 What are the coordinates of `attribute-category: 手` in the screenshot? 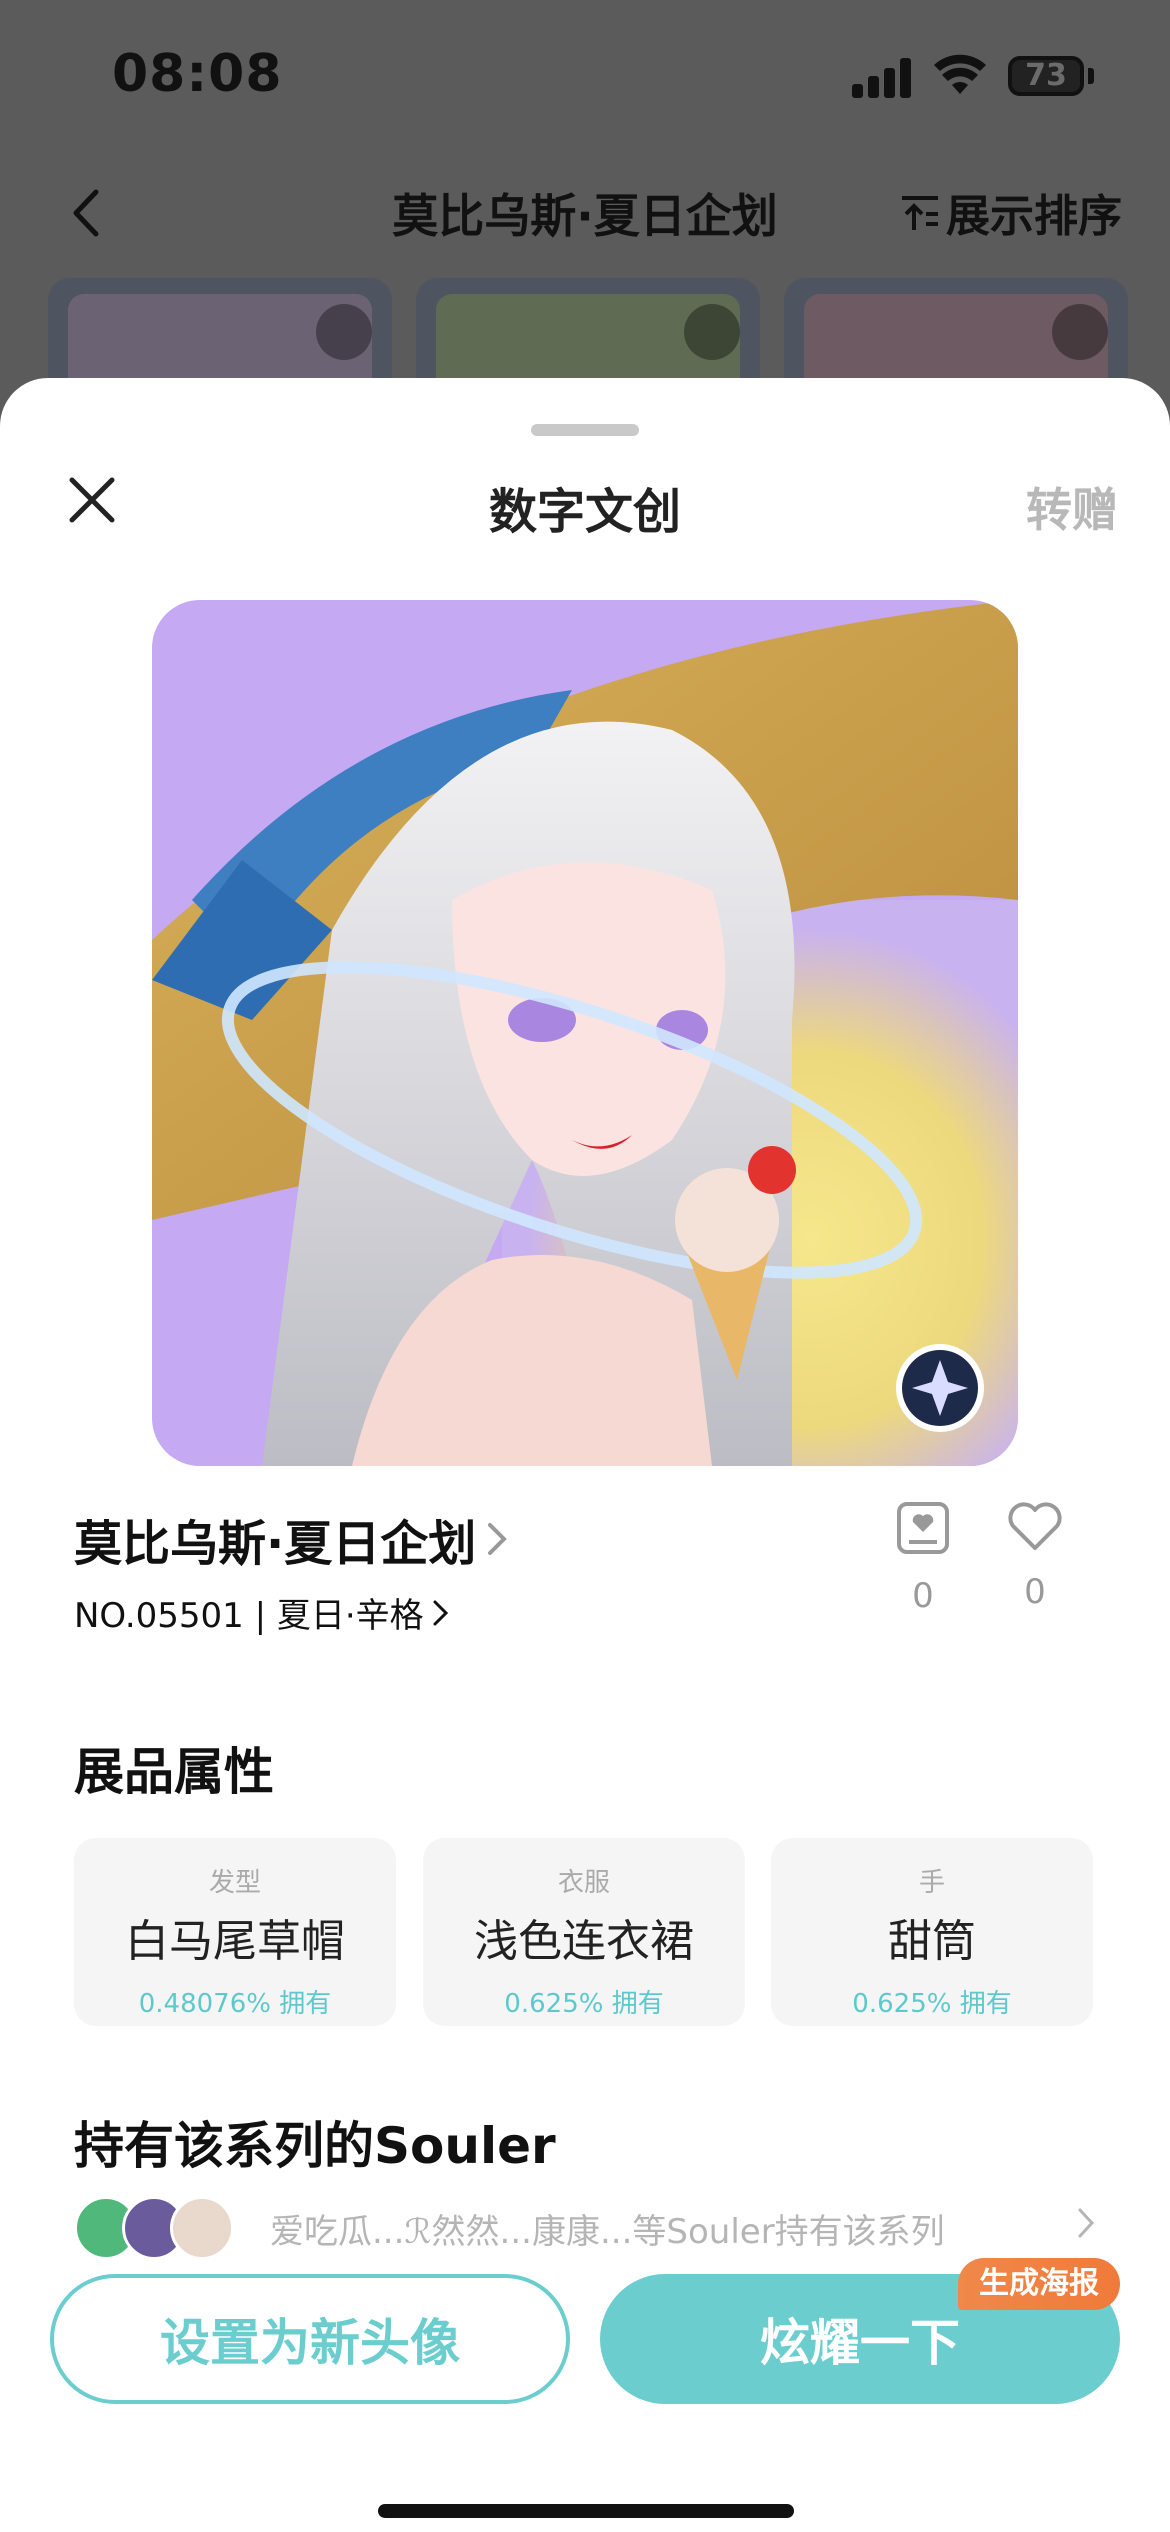 It's located at (931, 1883).